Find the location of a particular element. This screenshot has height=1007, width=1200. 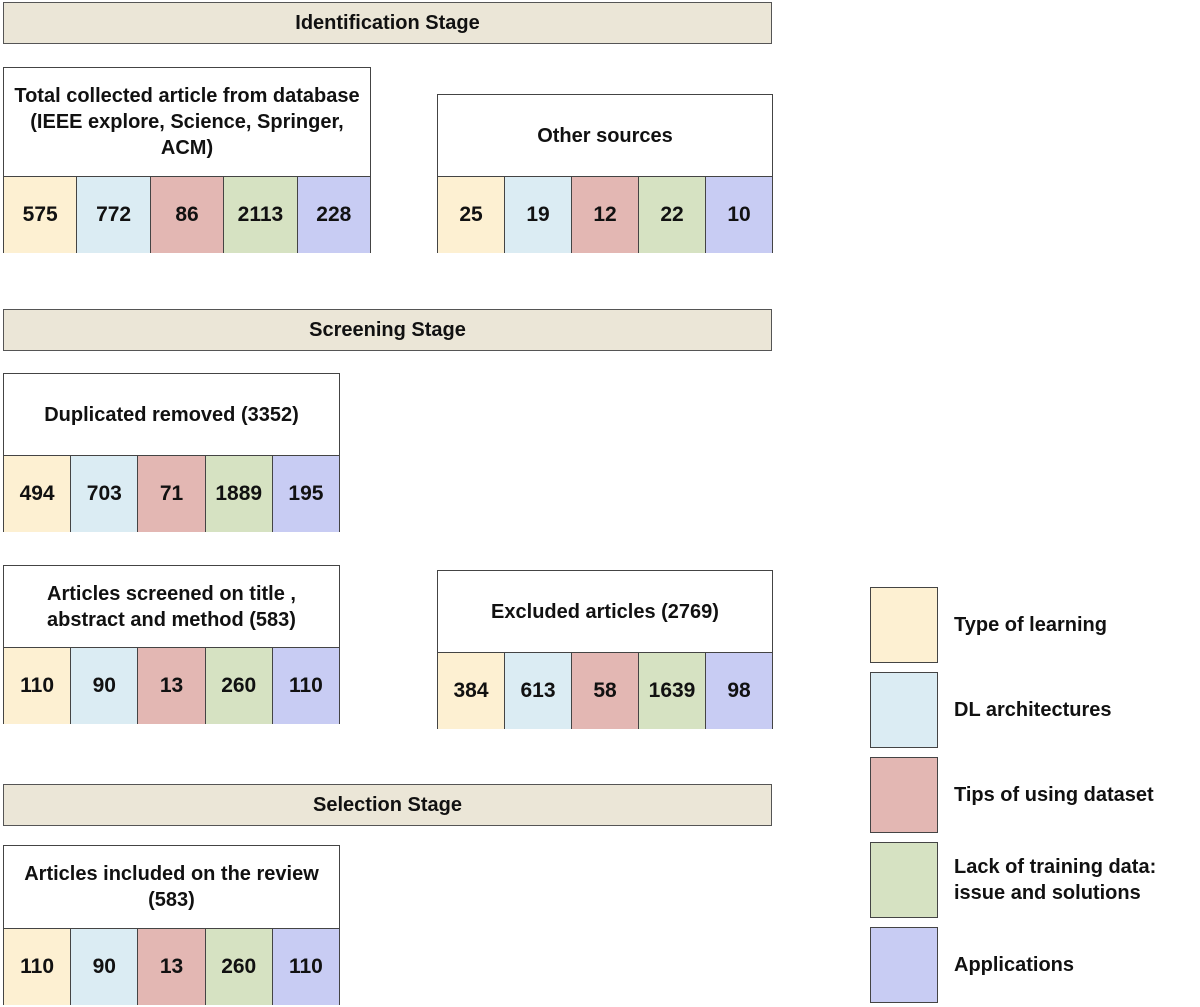

legend-item-type-of-learning: Type of learning is located at coordinates (1035, 625).